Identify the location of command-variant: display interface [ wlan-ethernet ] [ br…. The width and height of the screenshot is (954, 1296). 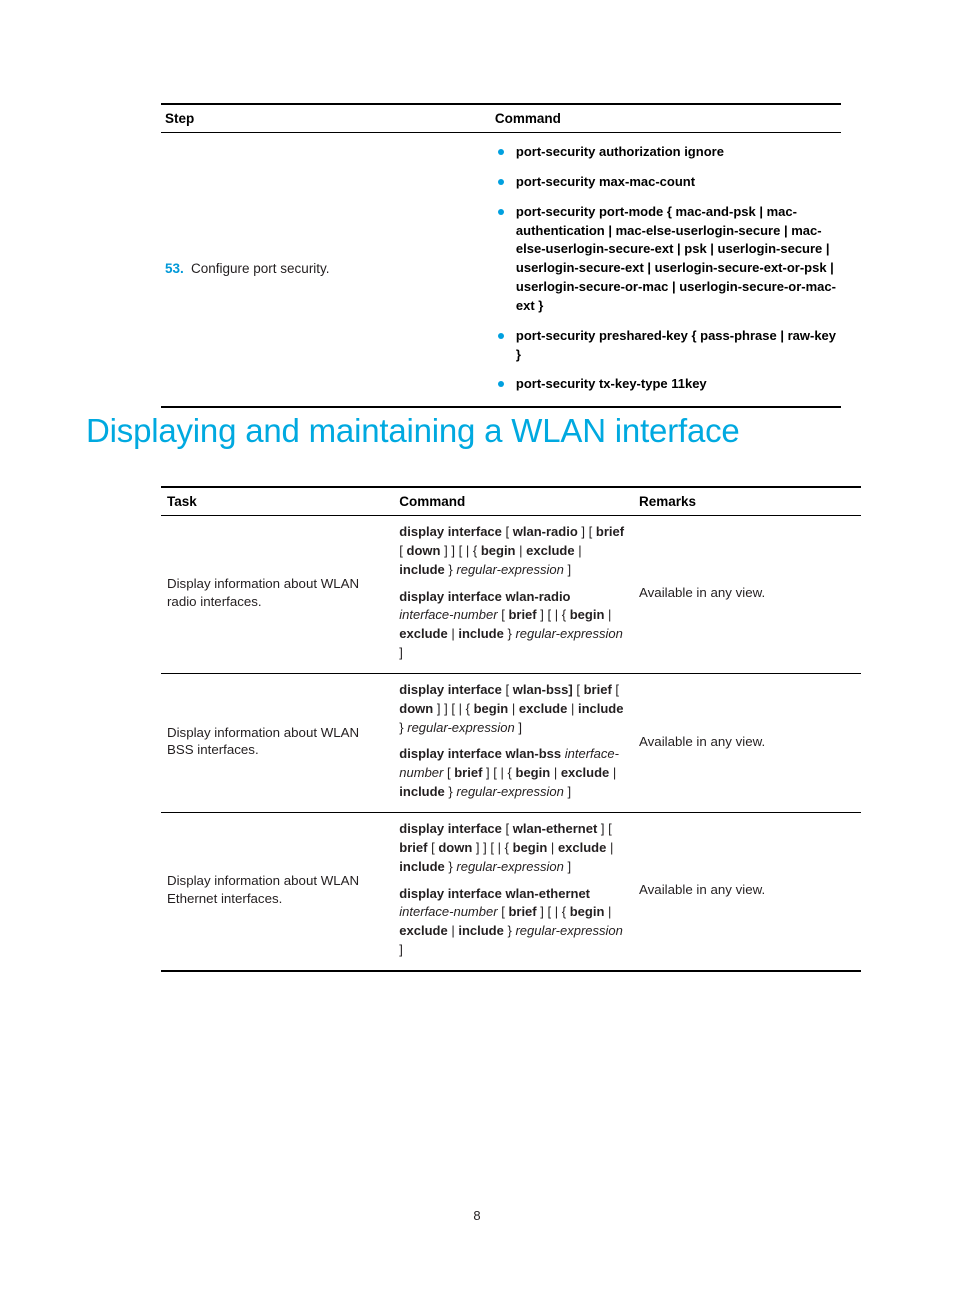
(513, 848).